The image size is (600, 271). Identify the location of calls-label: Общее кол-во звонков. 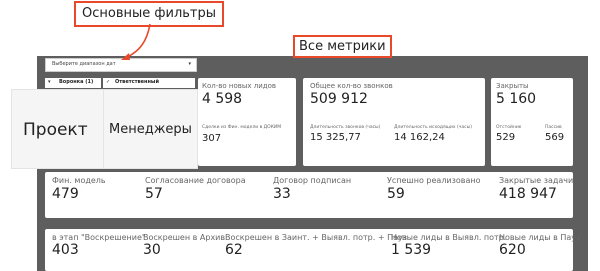
(351, 86).